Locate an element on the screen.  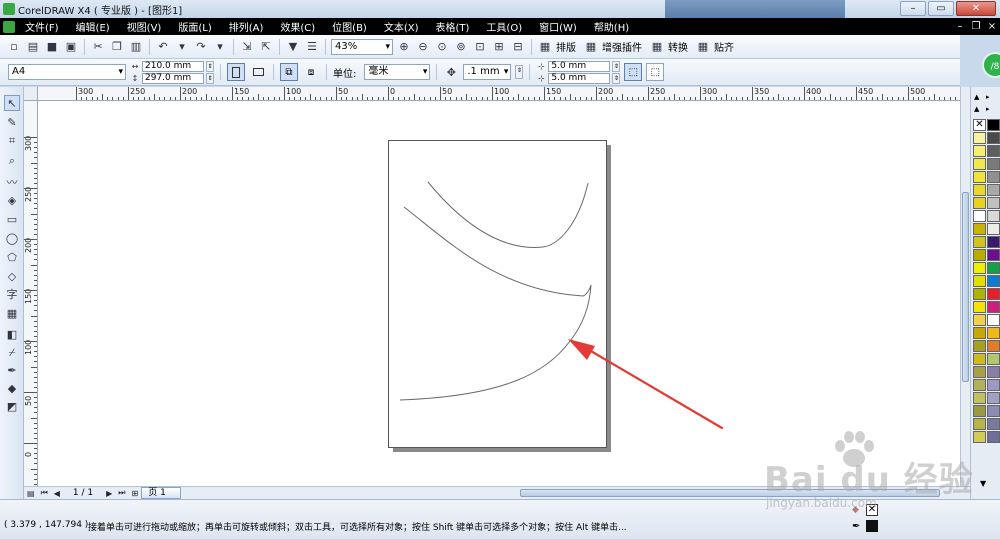
application-launcher-icon: ▼ is located at coordinates (293, 47).